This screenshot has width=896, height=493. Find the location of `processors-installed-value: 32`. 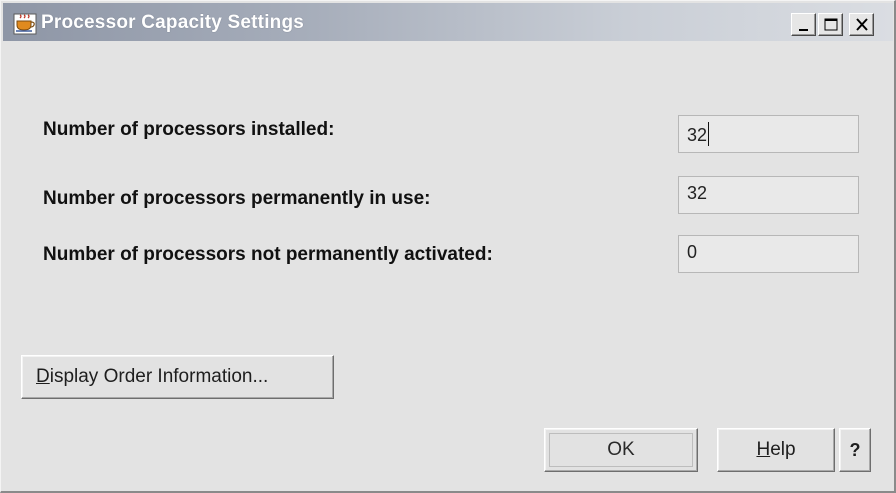

processors-installed-value: 32 is located at coordinates (697, 135).